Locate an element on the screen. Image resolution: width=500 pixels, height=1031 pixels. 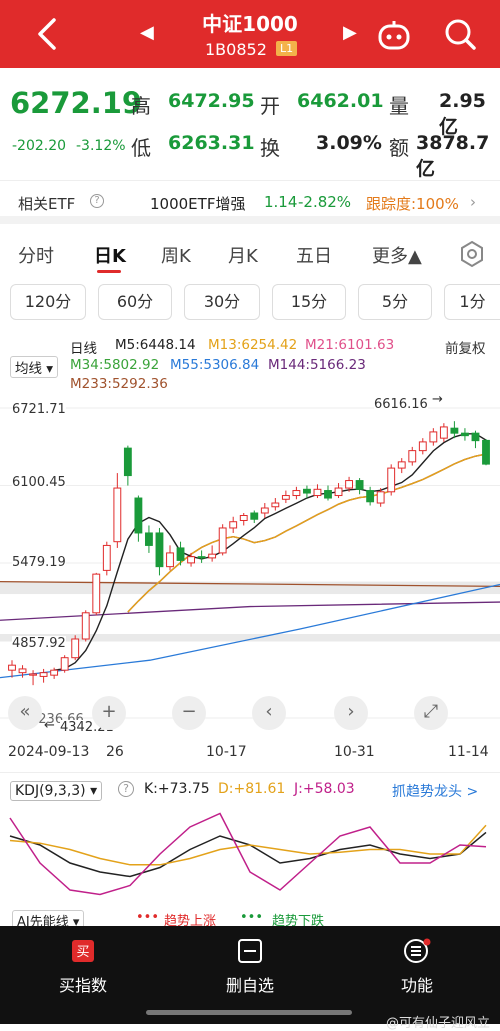
x-label-start: 2024-09-13 is located at coordinates (49, 752).